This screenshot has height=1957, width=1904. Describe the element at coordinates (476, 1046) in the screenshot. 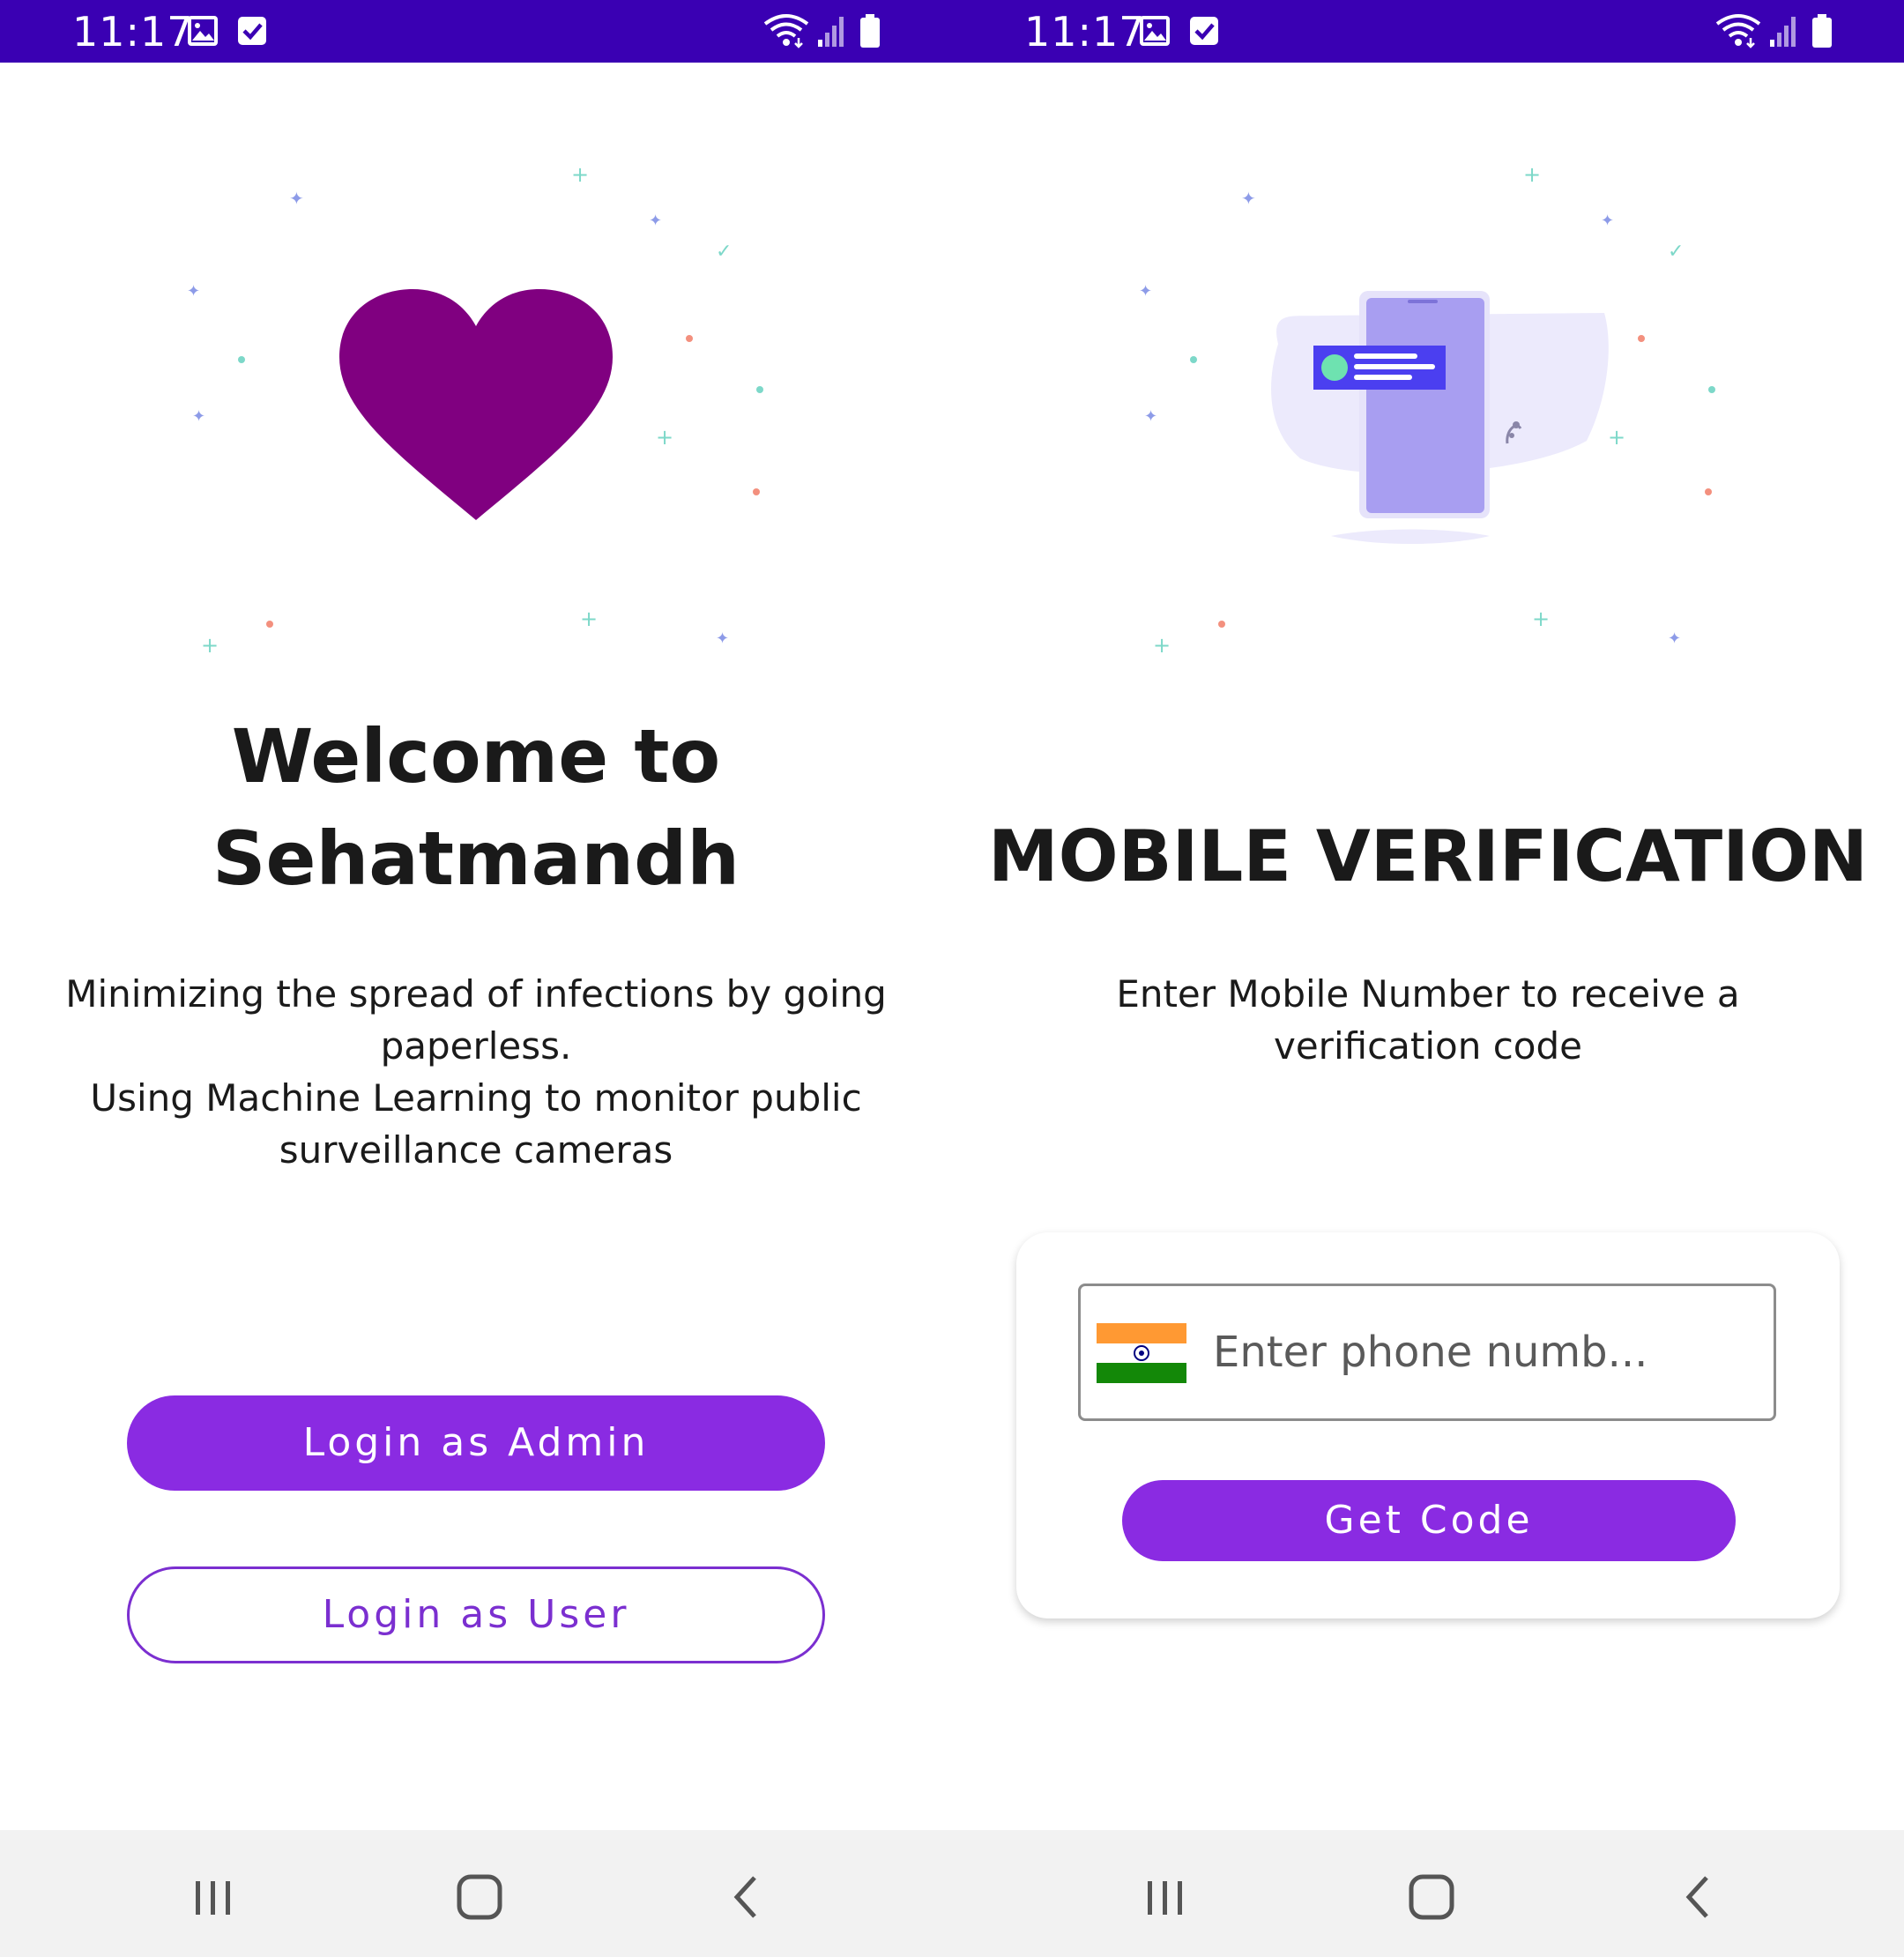

I see `description-line2: paperless.` at that location.